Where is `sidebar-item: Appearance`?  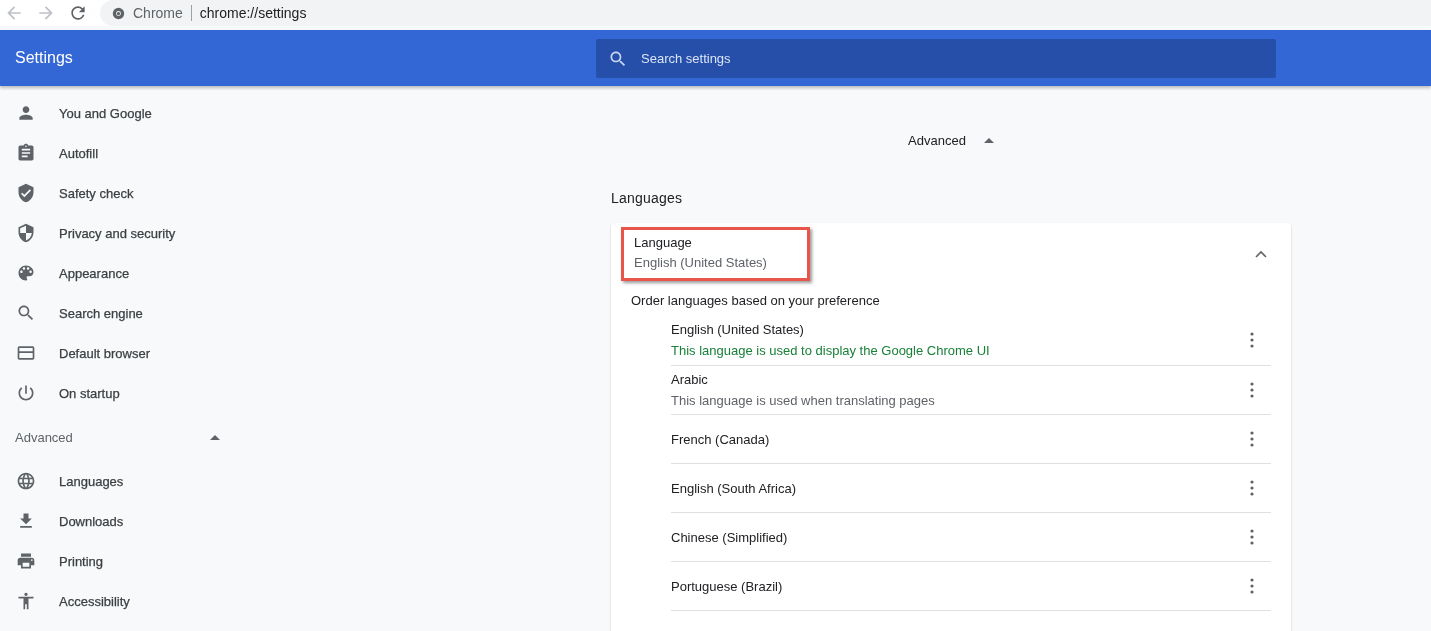
sidebar-item: Appearance is located at coordinates (120, 273).